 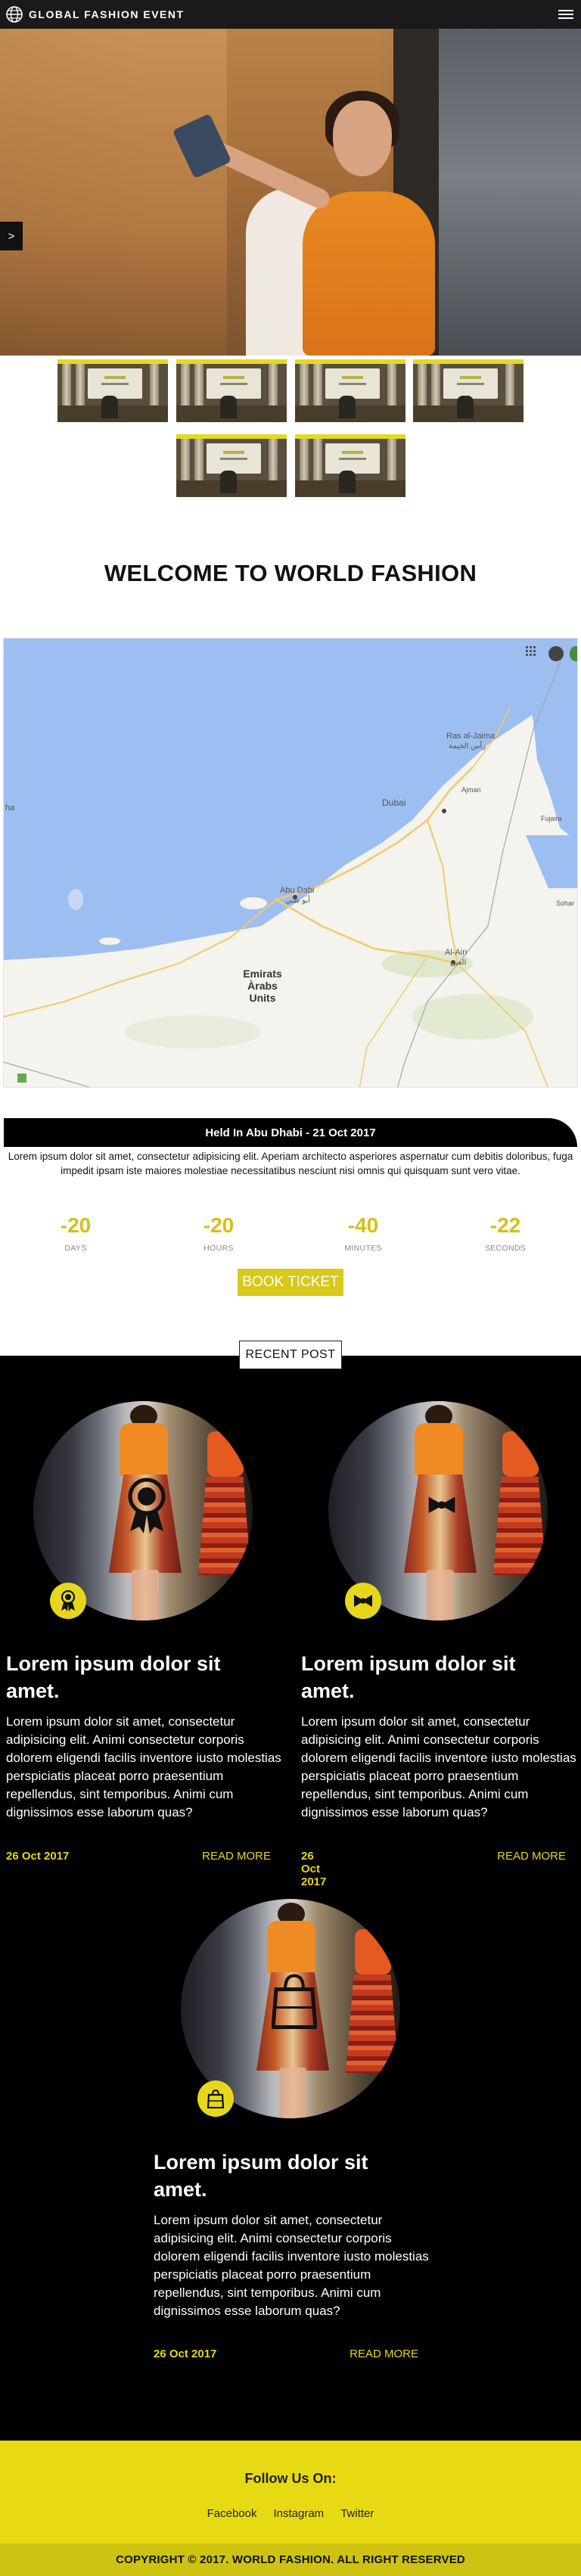 What do you see at coordinates (232, 2513) in the screenshot?
I see `facebook-link: Facebook` at bounding box center [232, 2513].